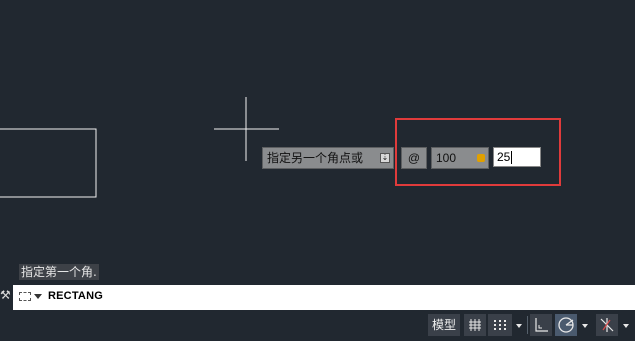 The height and width of the screenshot is (341, 635). Describe the element at coordinates (478, 152) in the screenshot. I see `annotation-highlight-box` at that location.